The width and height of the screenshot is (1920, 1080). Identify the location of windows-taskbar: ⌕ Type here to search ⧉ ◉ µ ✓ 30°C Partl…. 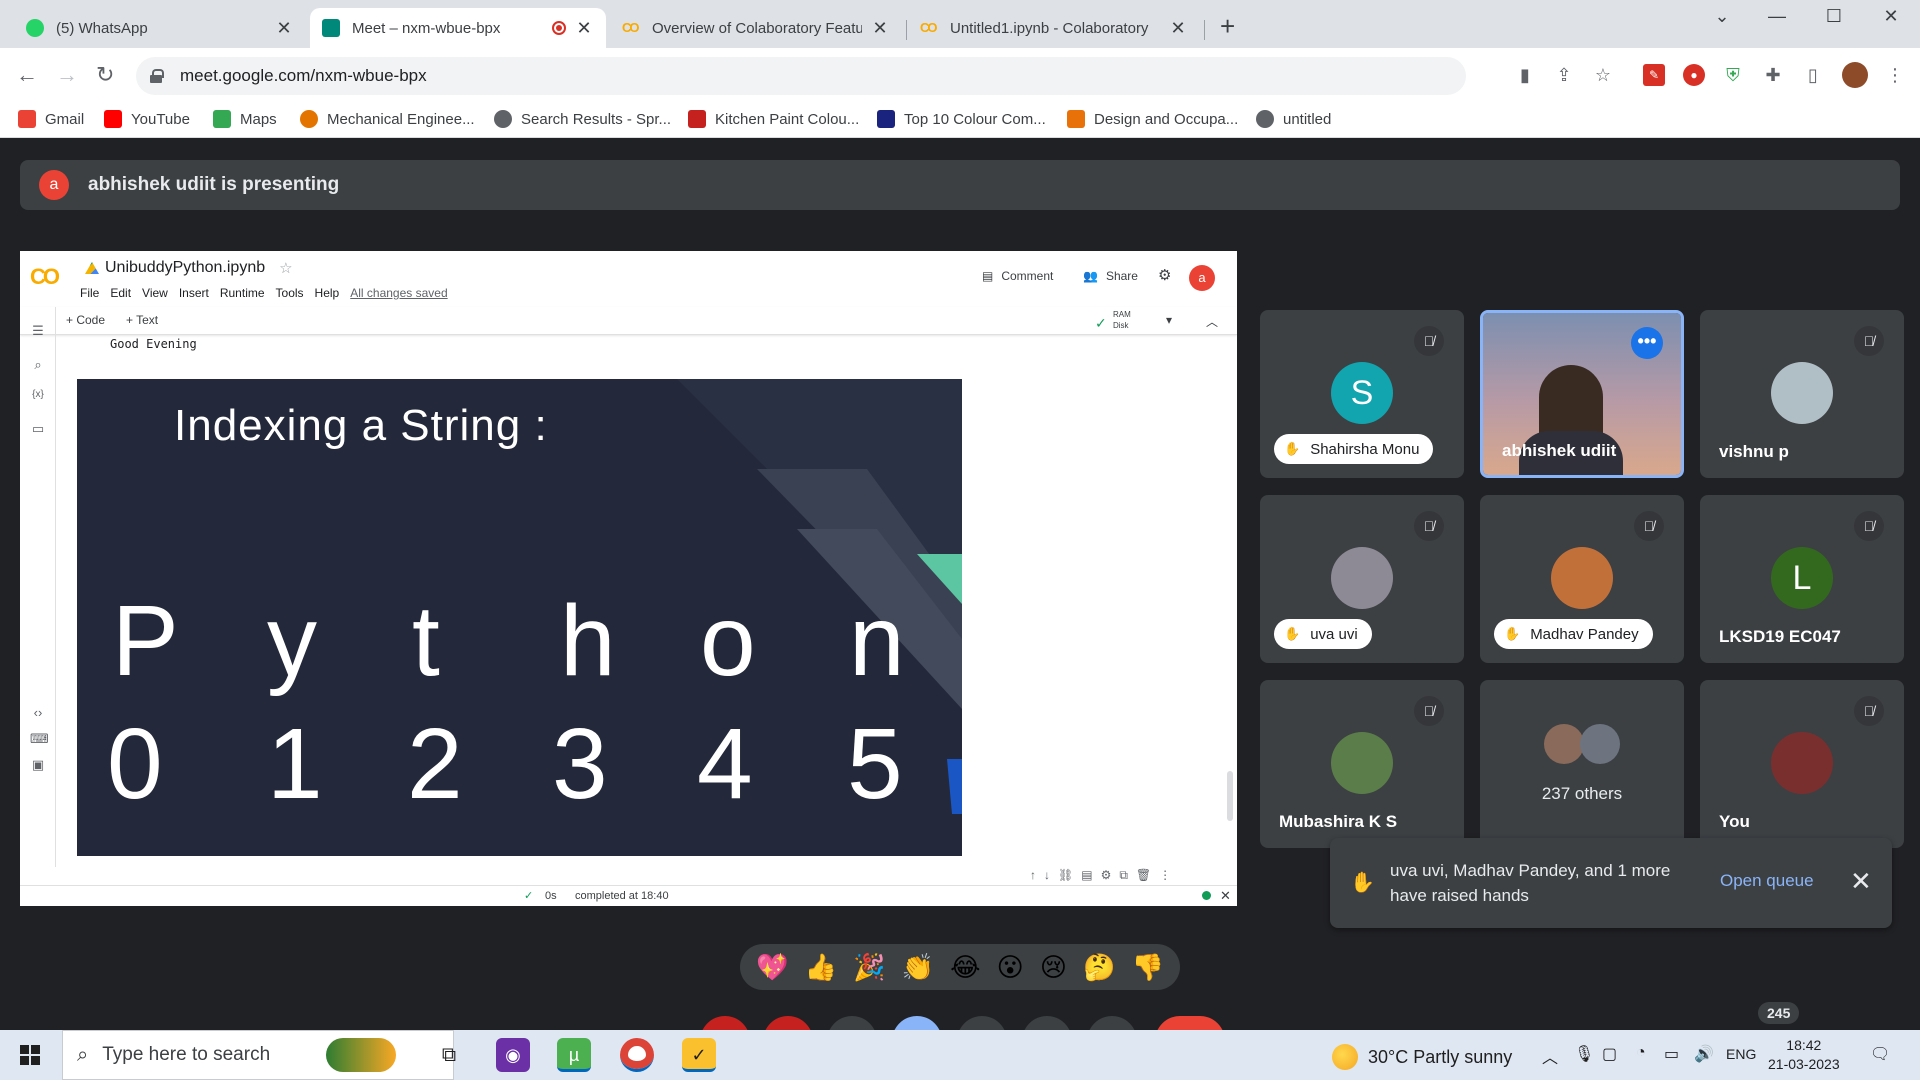
(960, 1055).